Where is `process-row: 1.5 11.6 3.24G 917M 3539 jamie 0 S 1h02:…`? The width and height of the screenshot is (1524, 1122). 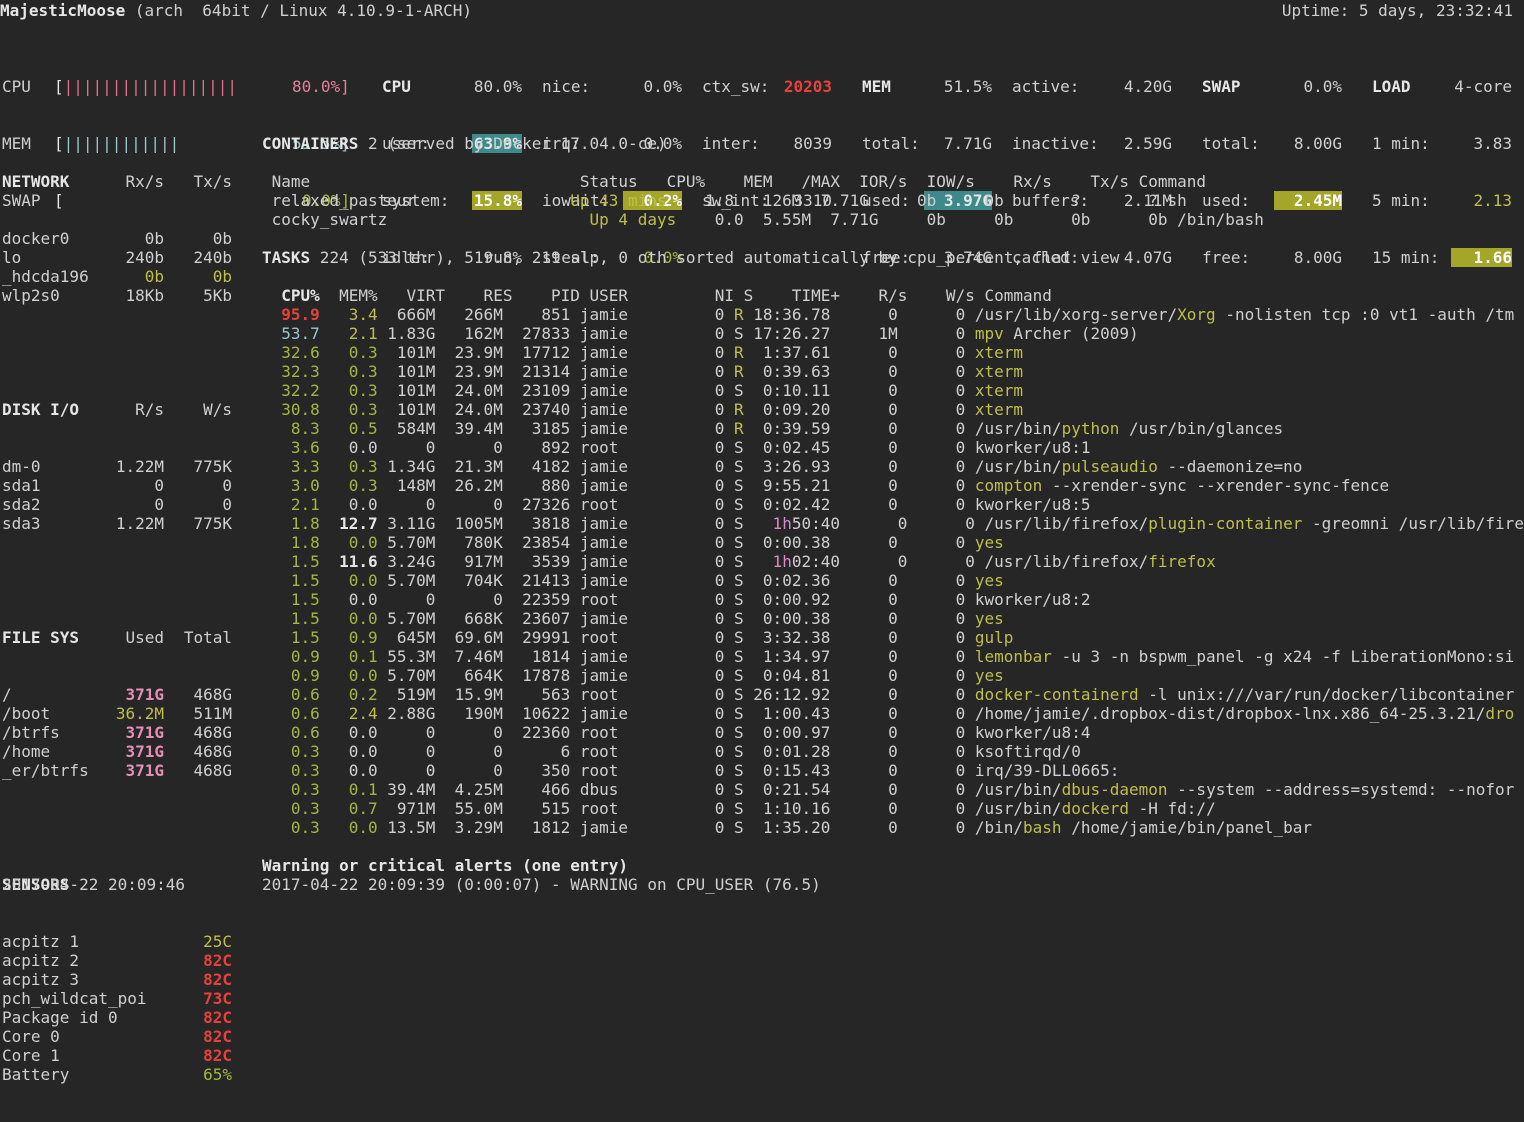
process-row: 1.5 11.6 3.24G 917M 3539 jamie 0 S 1h02:… is located at coordinates (893, 561).